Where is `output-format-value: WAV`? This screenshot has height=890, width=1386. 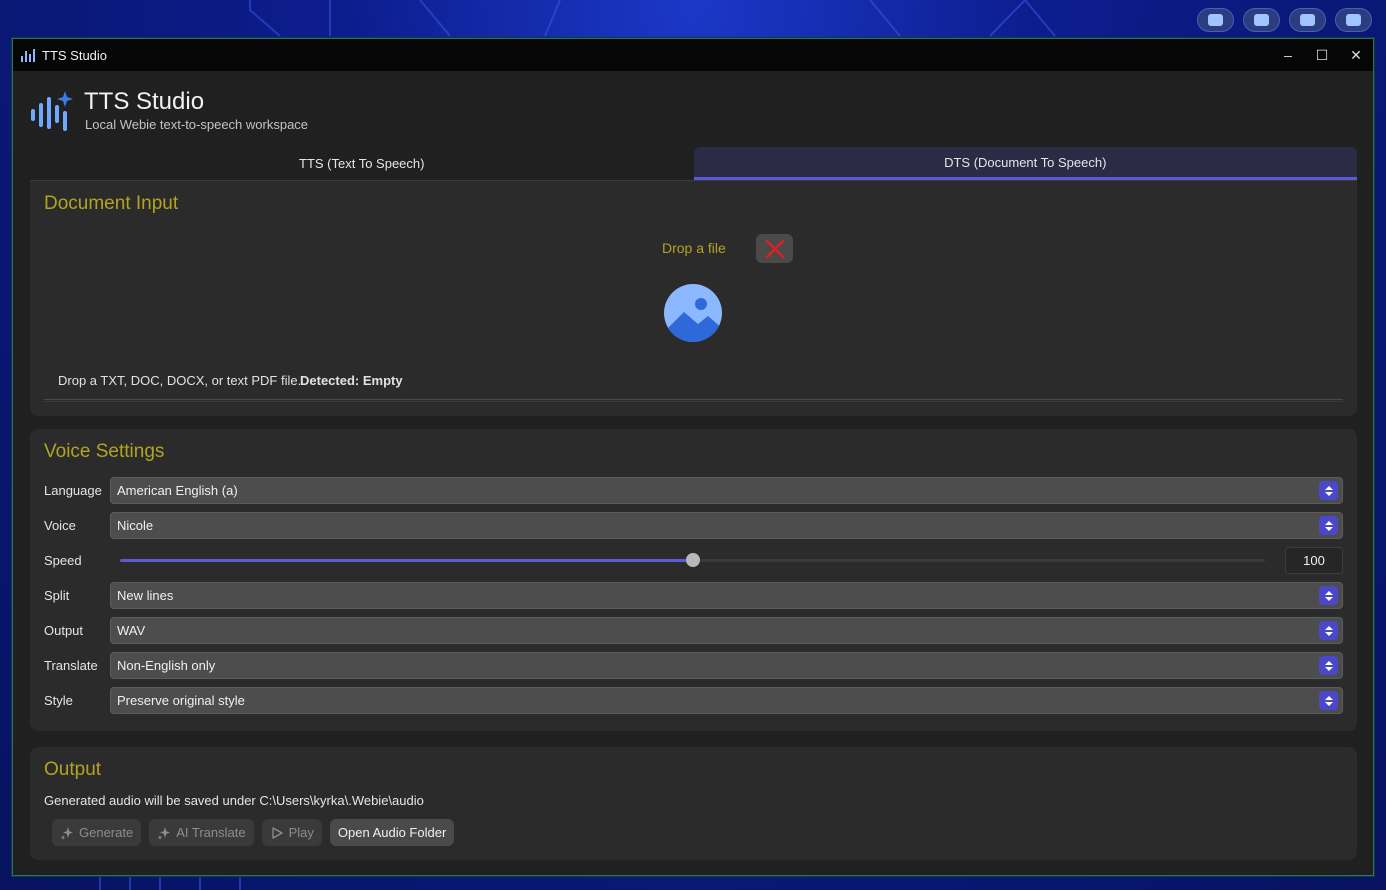
output-format-value: WAV is located at coordinates (131, 630).